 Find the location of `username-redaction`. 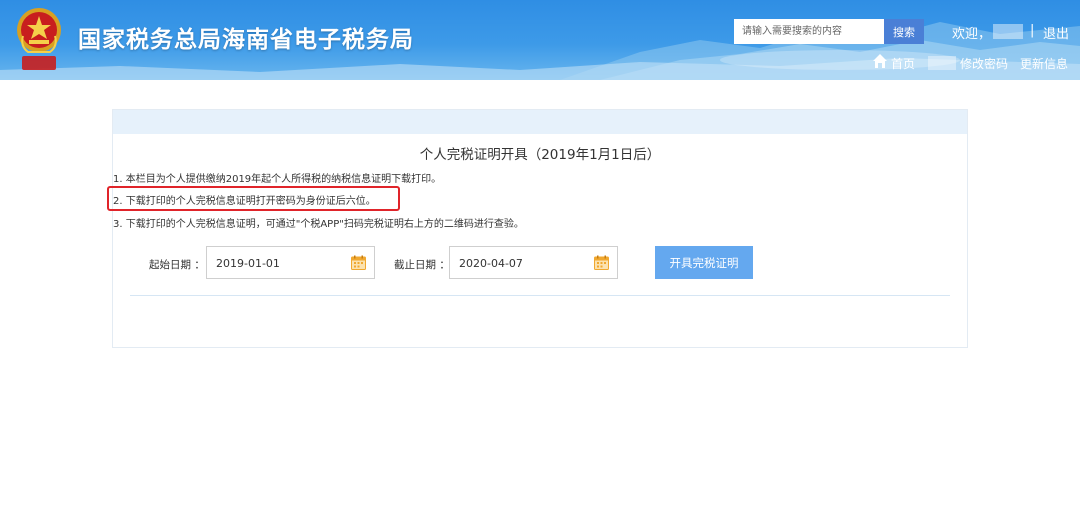

username-redaction is located at coordinates (1008, 31).